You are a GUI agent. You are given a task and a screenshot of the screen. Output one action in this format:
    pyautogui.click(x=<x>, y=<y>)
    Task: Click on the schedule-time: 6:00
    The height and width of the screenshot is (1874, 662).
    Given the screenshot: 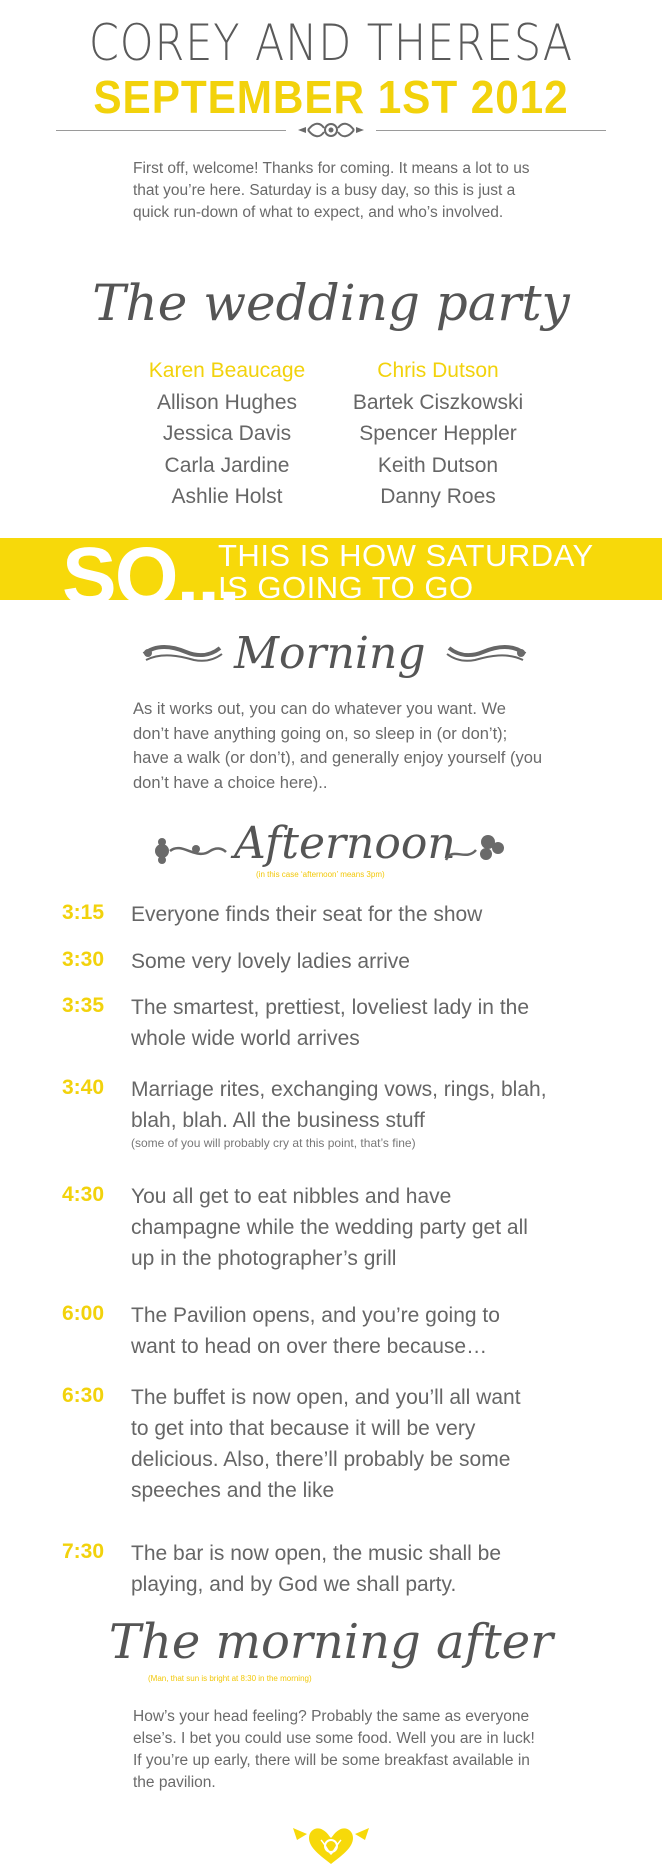 What is the action you would take?
    pyautogui.click(x=83, y=1313)
    